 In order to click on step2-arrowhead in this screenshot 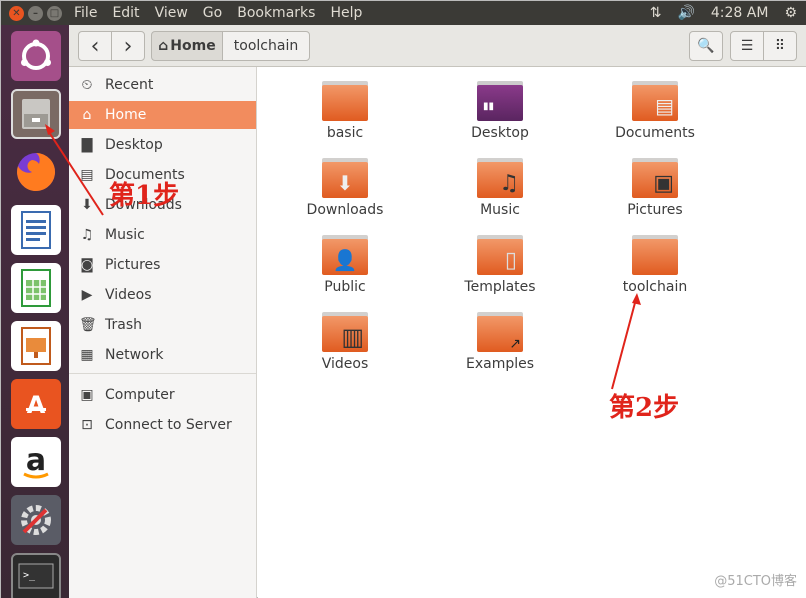, I will do `click(636, 299)`.